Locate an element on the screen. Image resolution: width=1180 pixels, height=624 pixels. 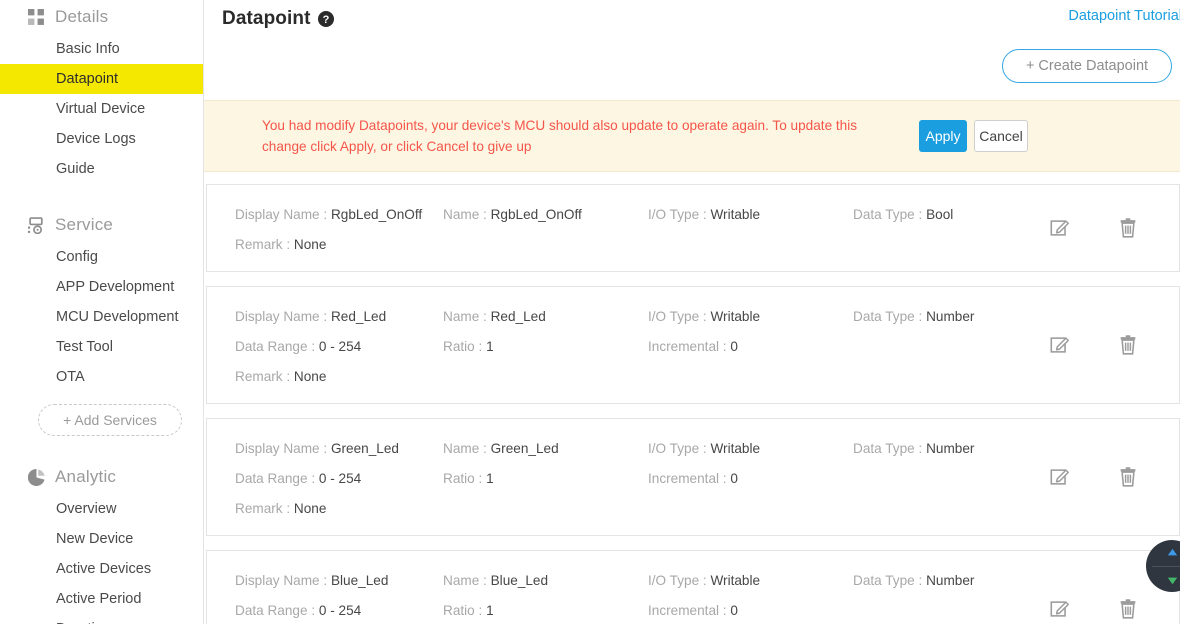
add-services-button: + Add Services is located at coordinates (110, 420).